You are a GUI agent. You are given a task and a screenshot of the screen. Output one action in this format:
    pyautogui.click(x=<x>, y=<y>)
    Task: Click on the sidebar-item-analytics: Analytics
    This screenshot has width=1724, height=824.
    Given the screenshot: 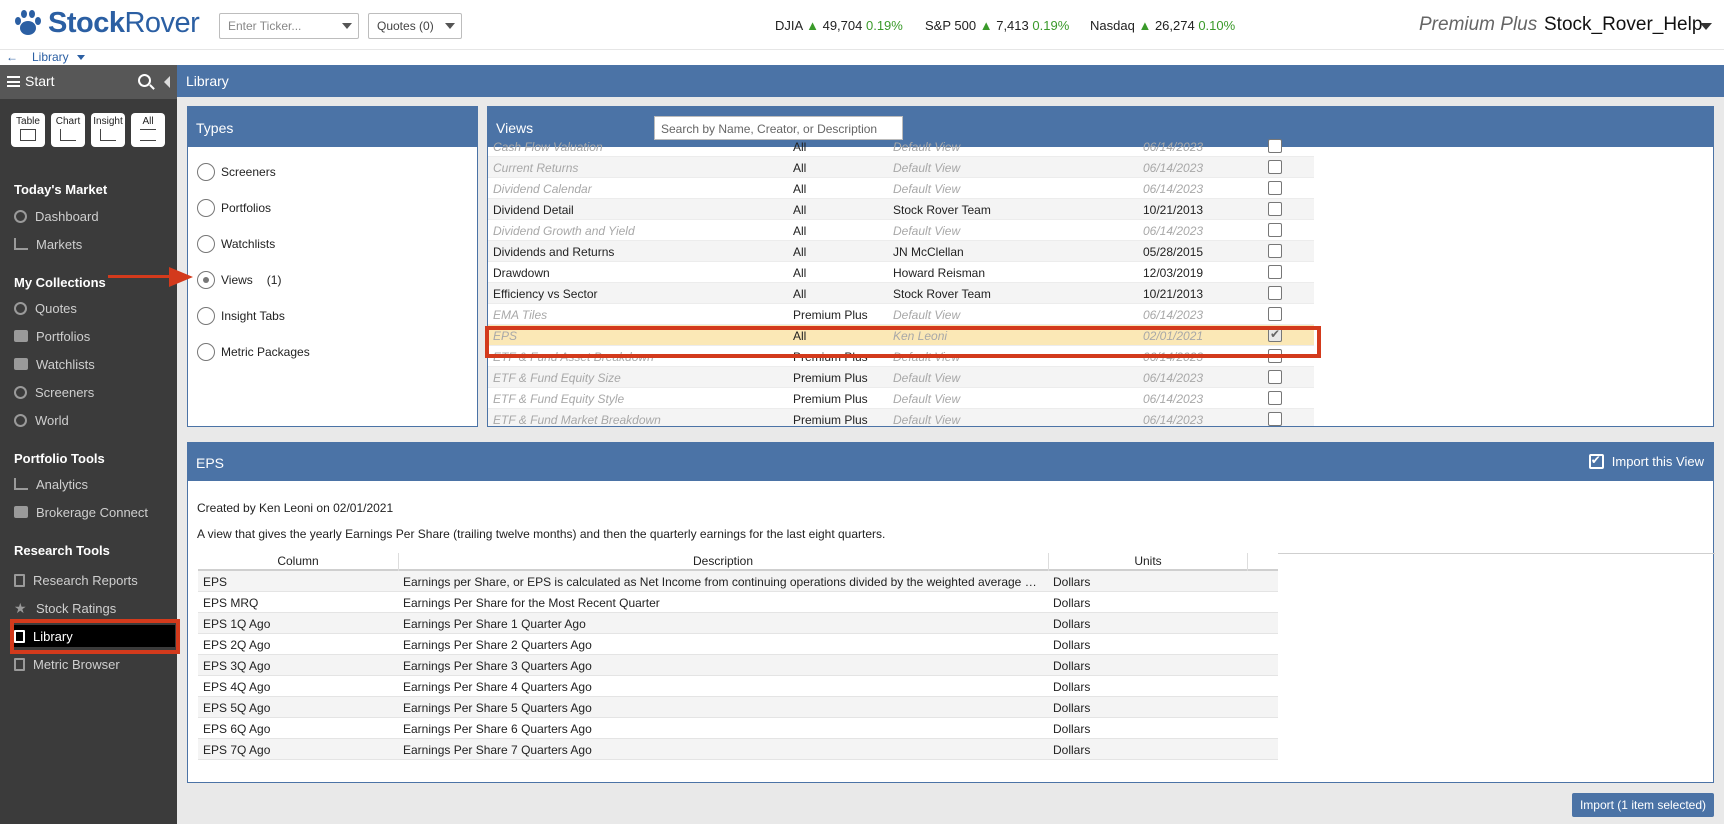 What is the action you would take?
    pyautogui.click(x=94, y=484)
    